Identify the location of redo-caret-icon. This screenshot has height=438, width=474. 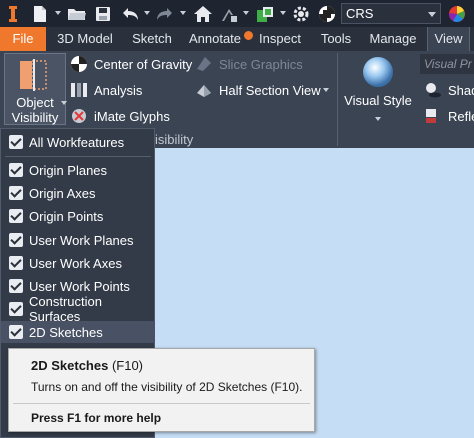
(183, 13).